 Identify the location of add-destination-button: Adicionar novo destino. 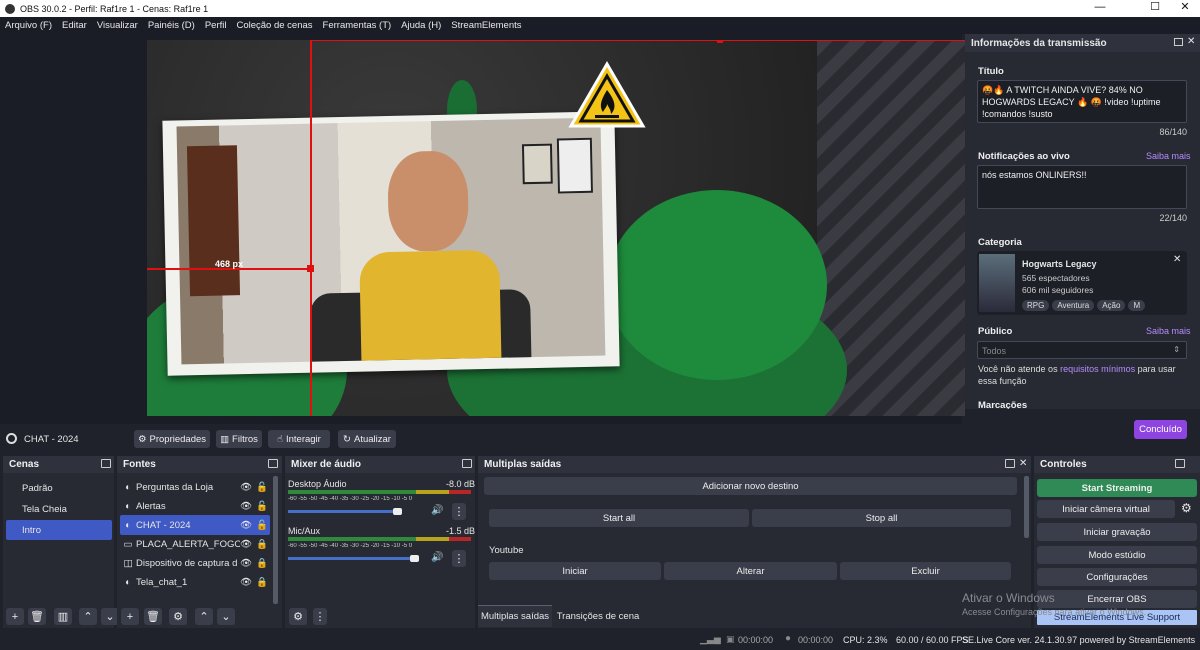
(750, 486).